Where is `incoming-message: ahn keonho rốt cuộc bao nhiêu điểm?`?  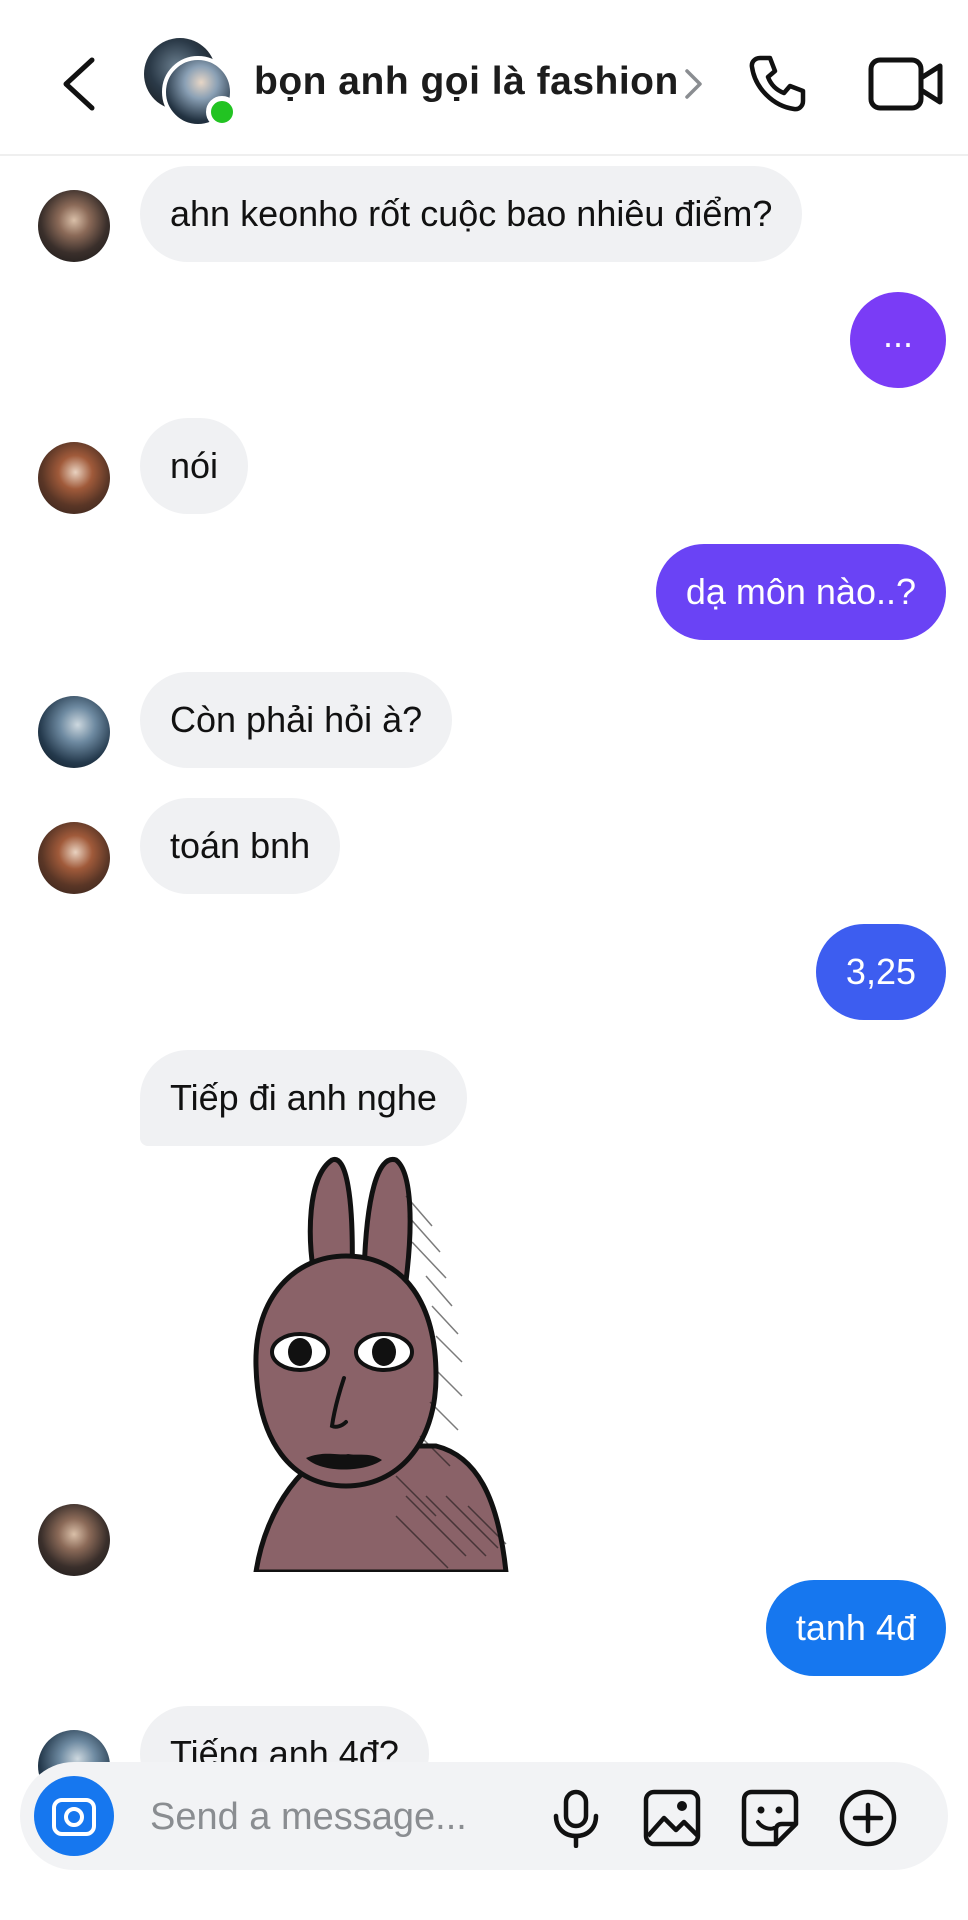
incoming-message: ahn keonho rốt cuộc bao nhiêu điểm? is located at coordinates (471, 214).